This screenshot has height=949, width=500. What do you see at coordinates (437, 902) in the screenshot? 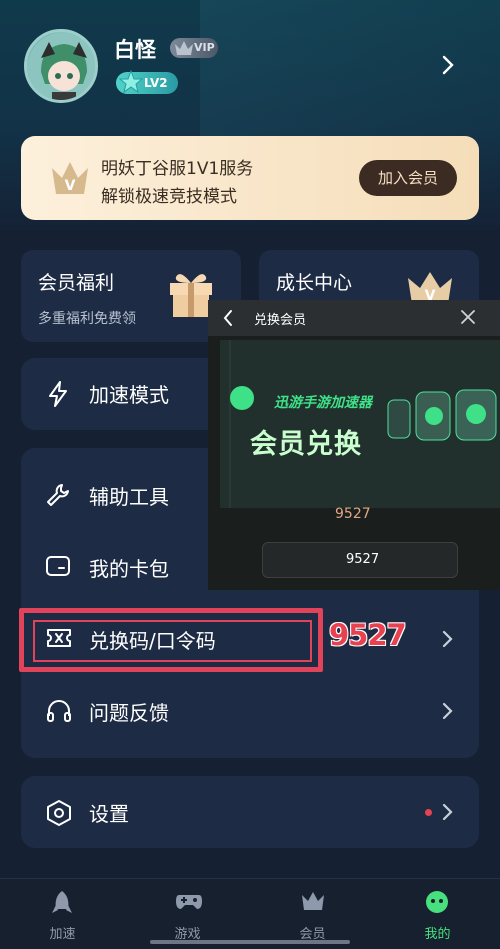
I see `profile-face-icon` at bounding box center [437, 902].